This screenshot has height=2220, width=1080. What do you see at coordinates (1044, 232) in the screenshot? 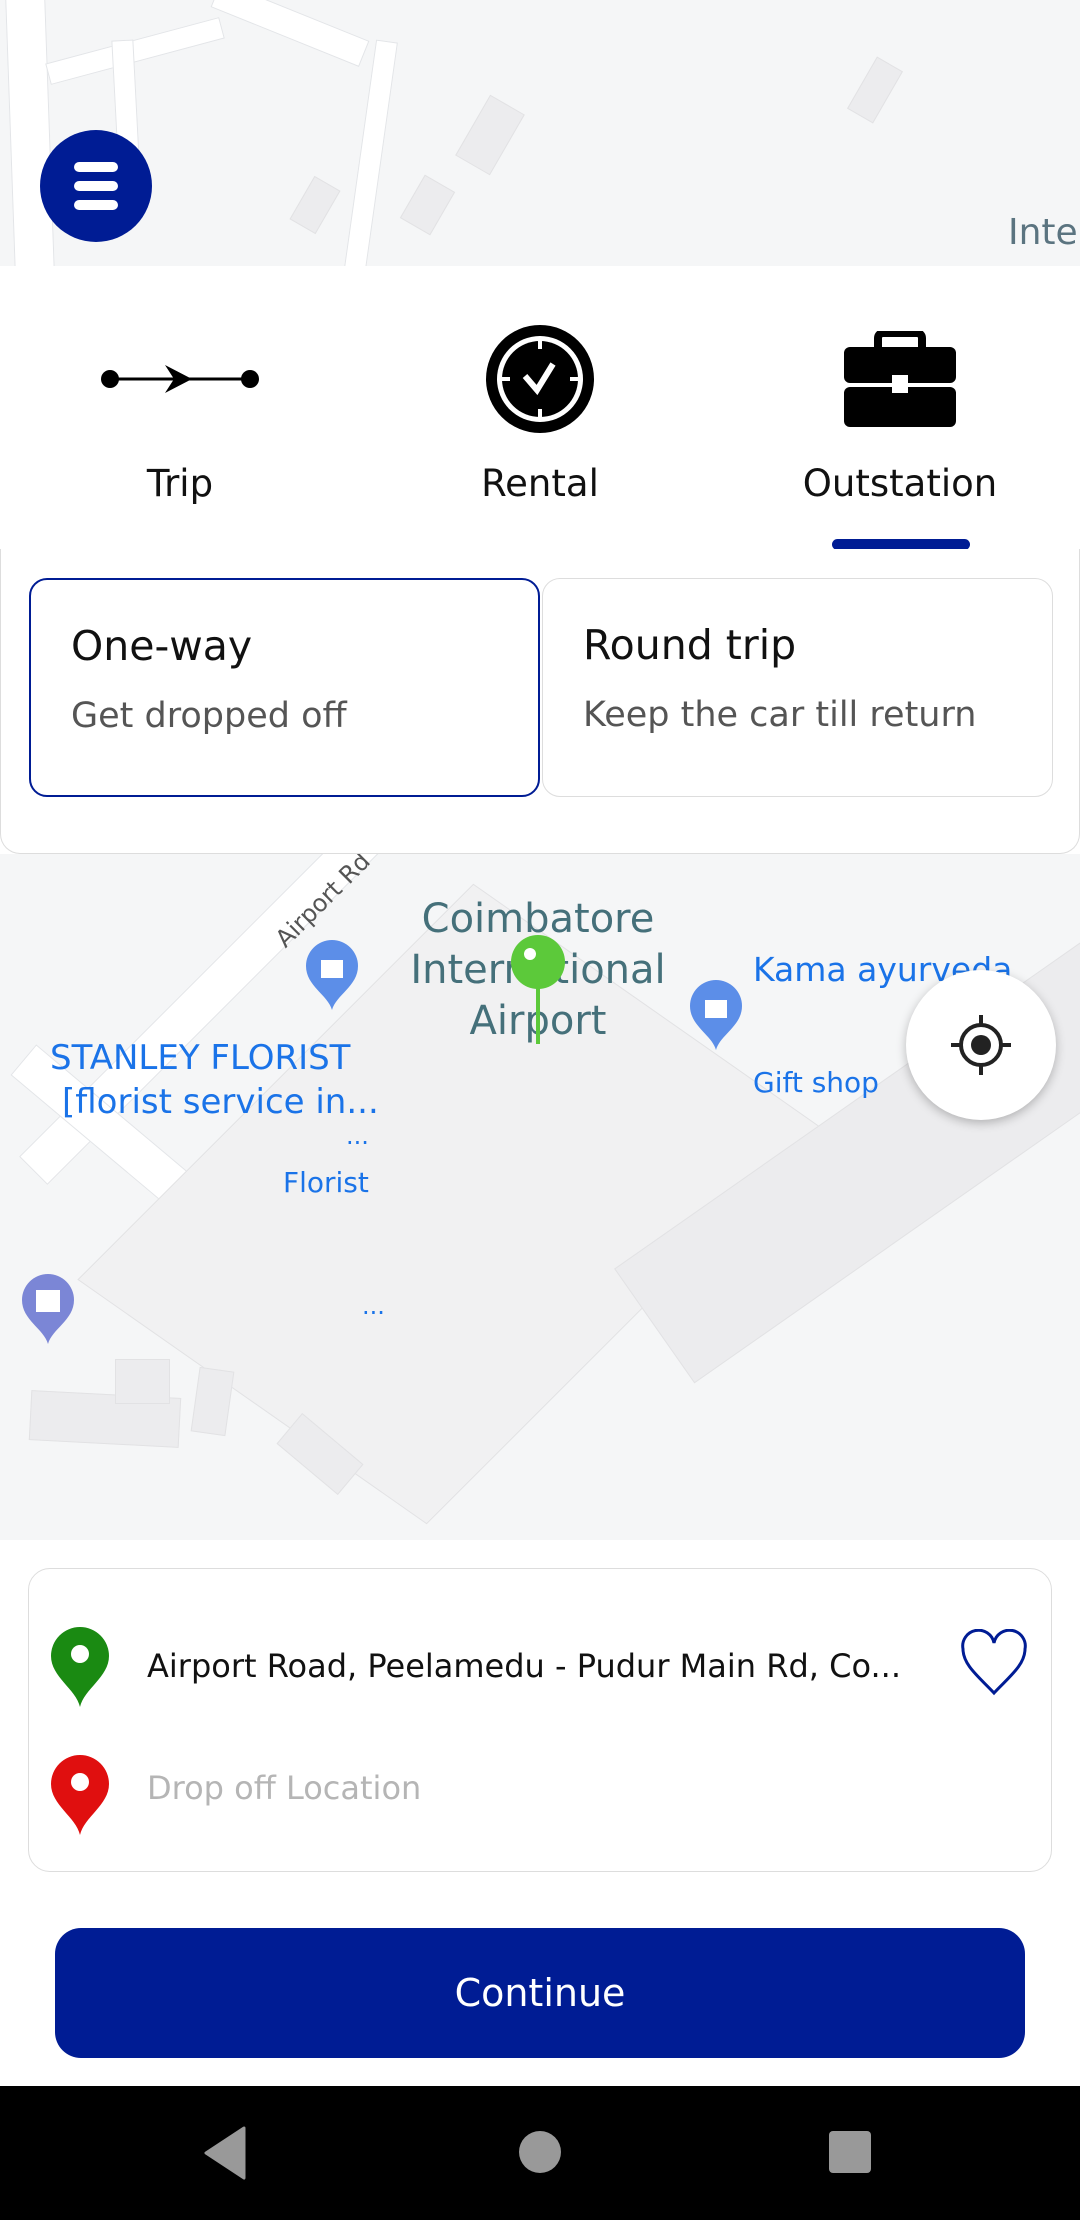
I see `map-label-inter: Inter` at bounding box center [1044, 232].